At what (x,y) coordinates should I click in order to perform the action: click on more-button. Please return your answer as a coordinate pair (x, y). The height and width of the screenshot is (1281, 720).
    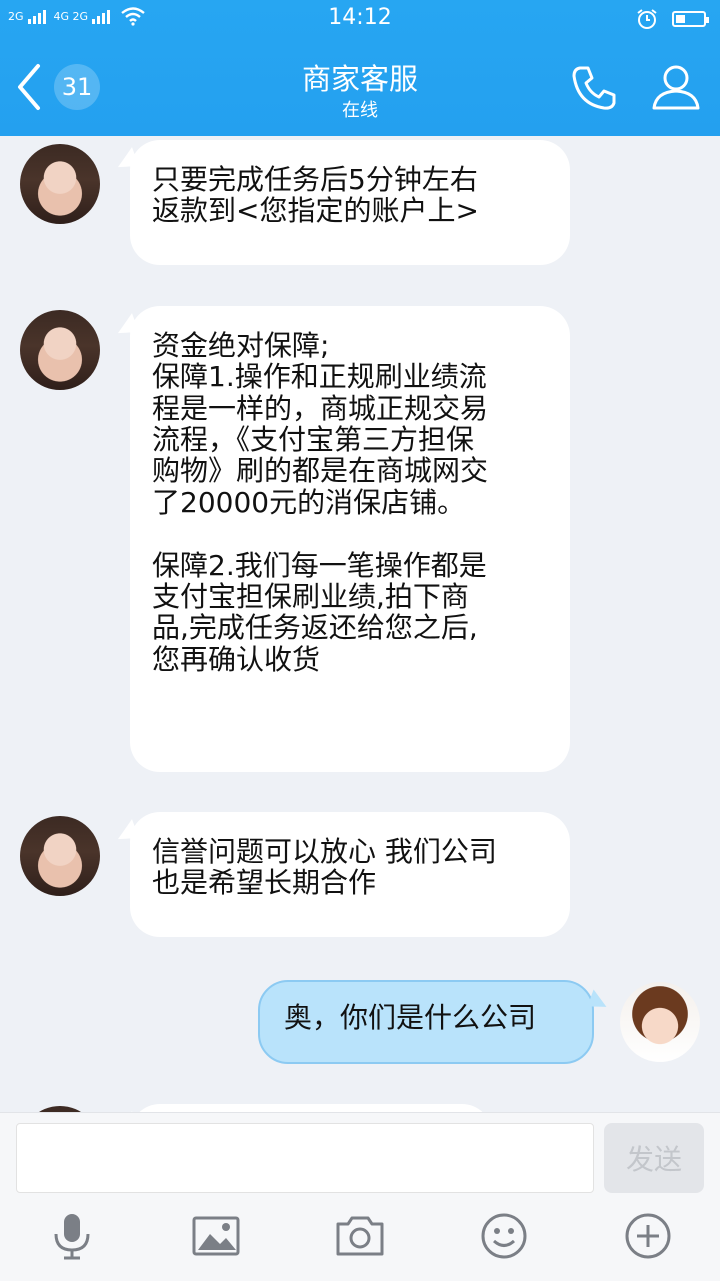
    Looking at the image, I should click on (648, 1236).